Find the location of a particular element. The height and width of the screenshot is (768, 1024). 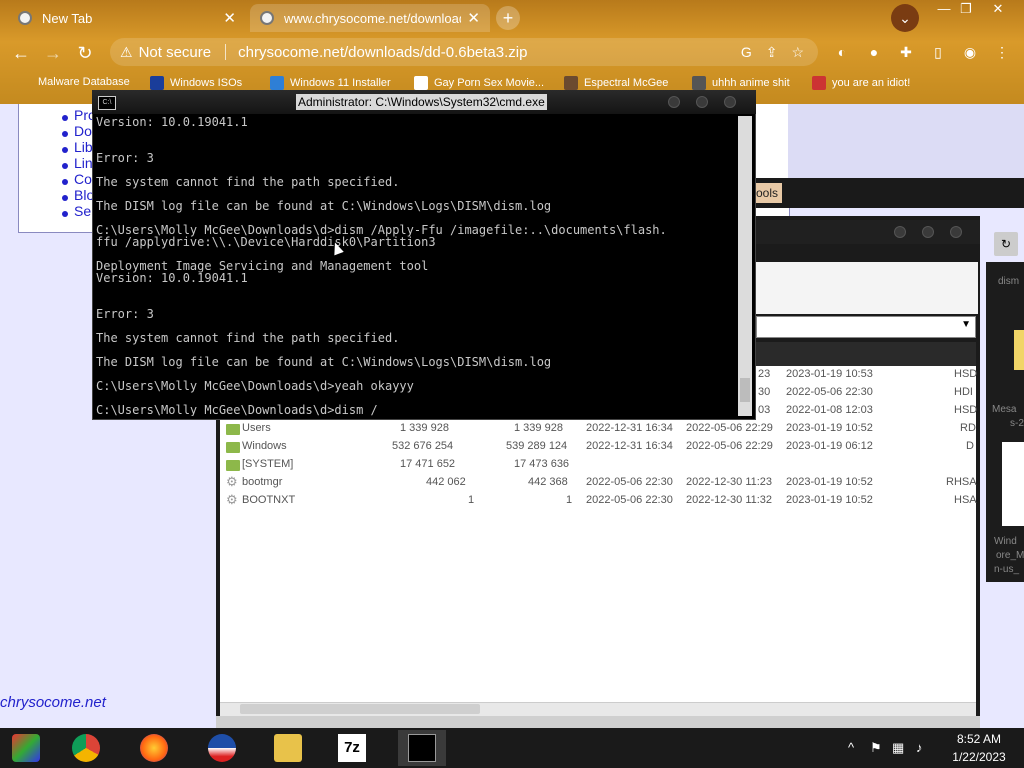

url-text: chrysocome.net/downloads/dd-0.6beta3.zip is located at coordinates (489, 52).